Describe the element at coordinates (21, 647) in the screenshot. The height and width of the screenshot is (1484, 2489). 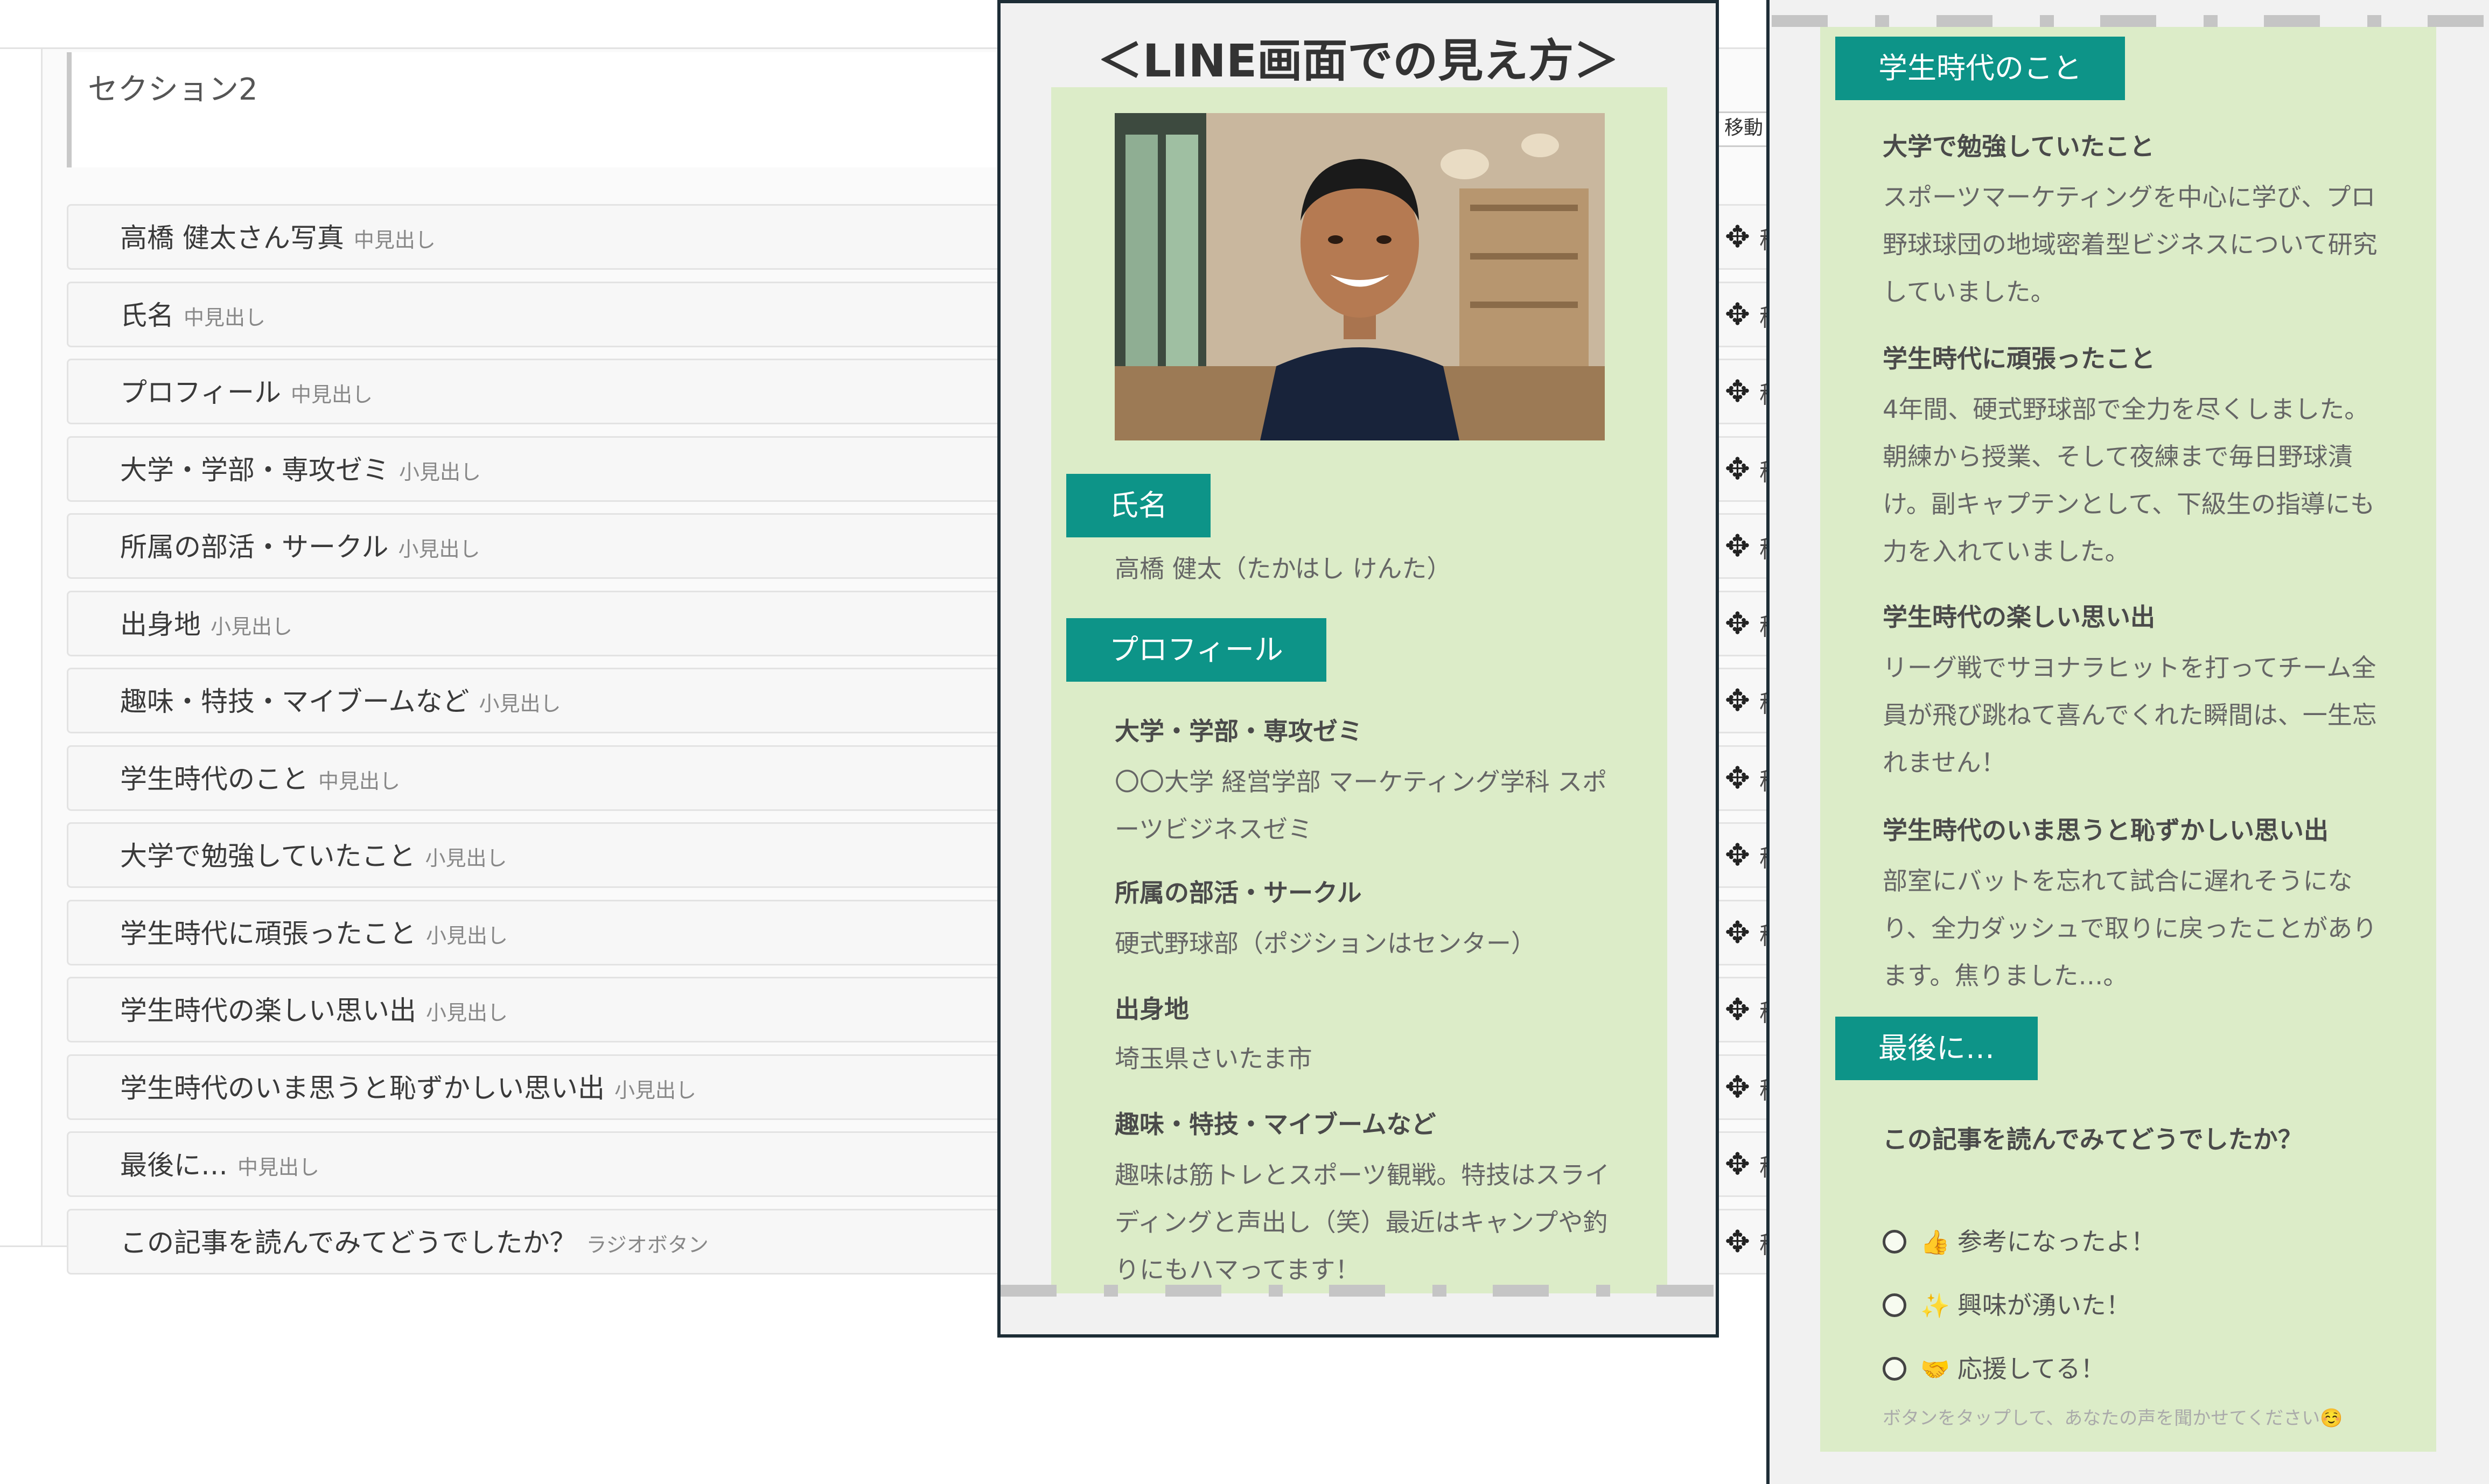
I see `editor-gutter` at that location.